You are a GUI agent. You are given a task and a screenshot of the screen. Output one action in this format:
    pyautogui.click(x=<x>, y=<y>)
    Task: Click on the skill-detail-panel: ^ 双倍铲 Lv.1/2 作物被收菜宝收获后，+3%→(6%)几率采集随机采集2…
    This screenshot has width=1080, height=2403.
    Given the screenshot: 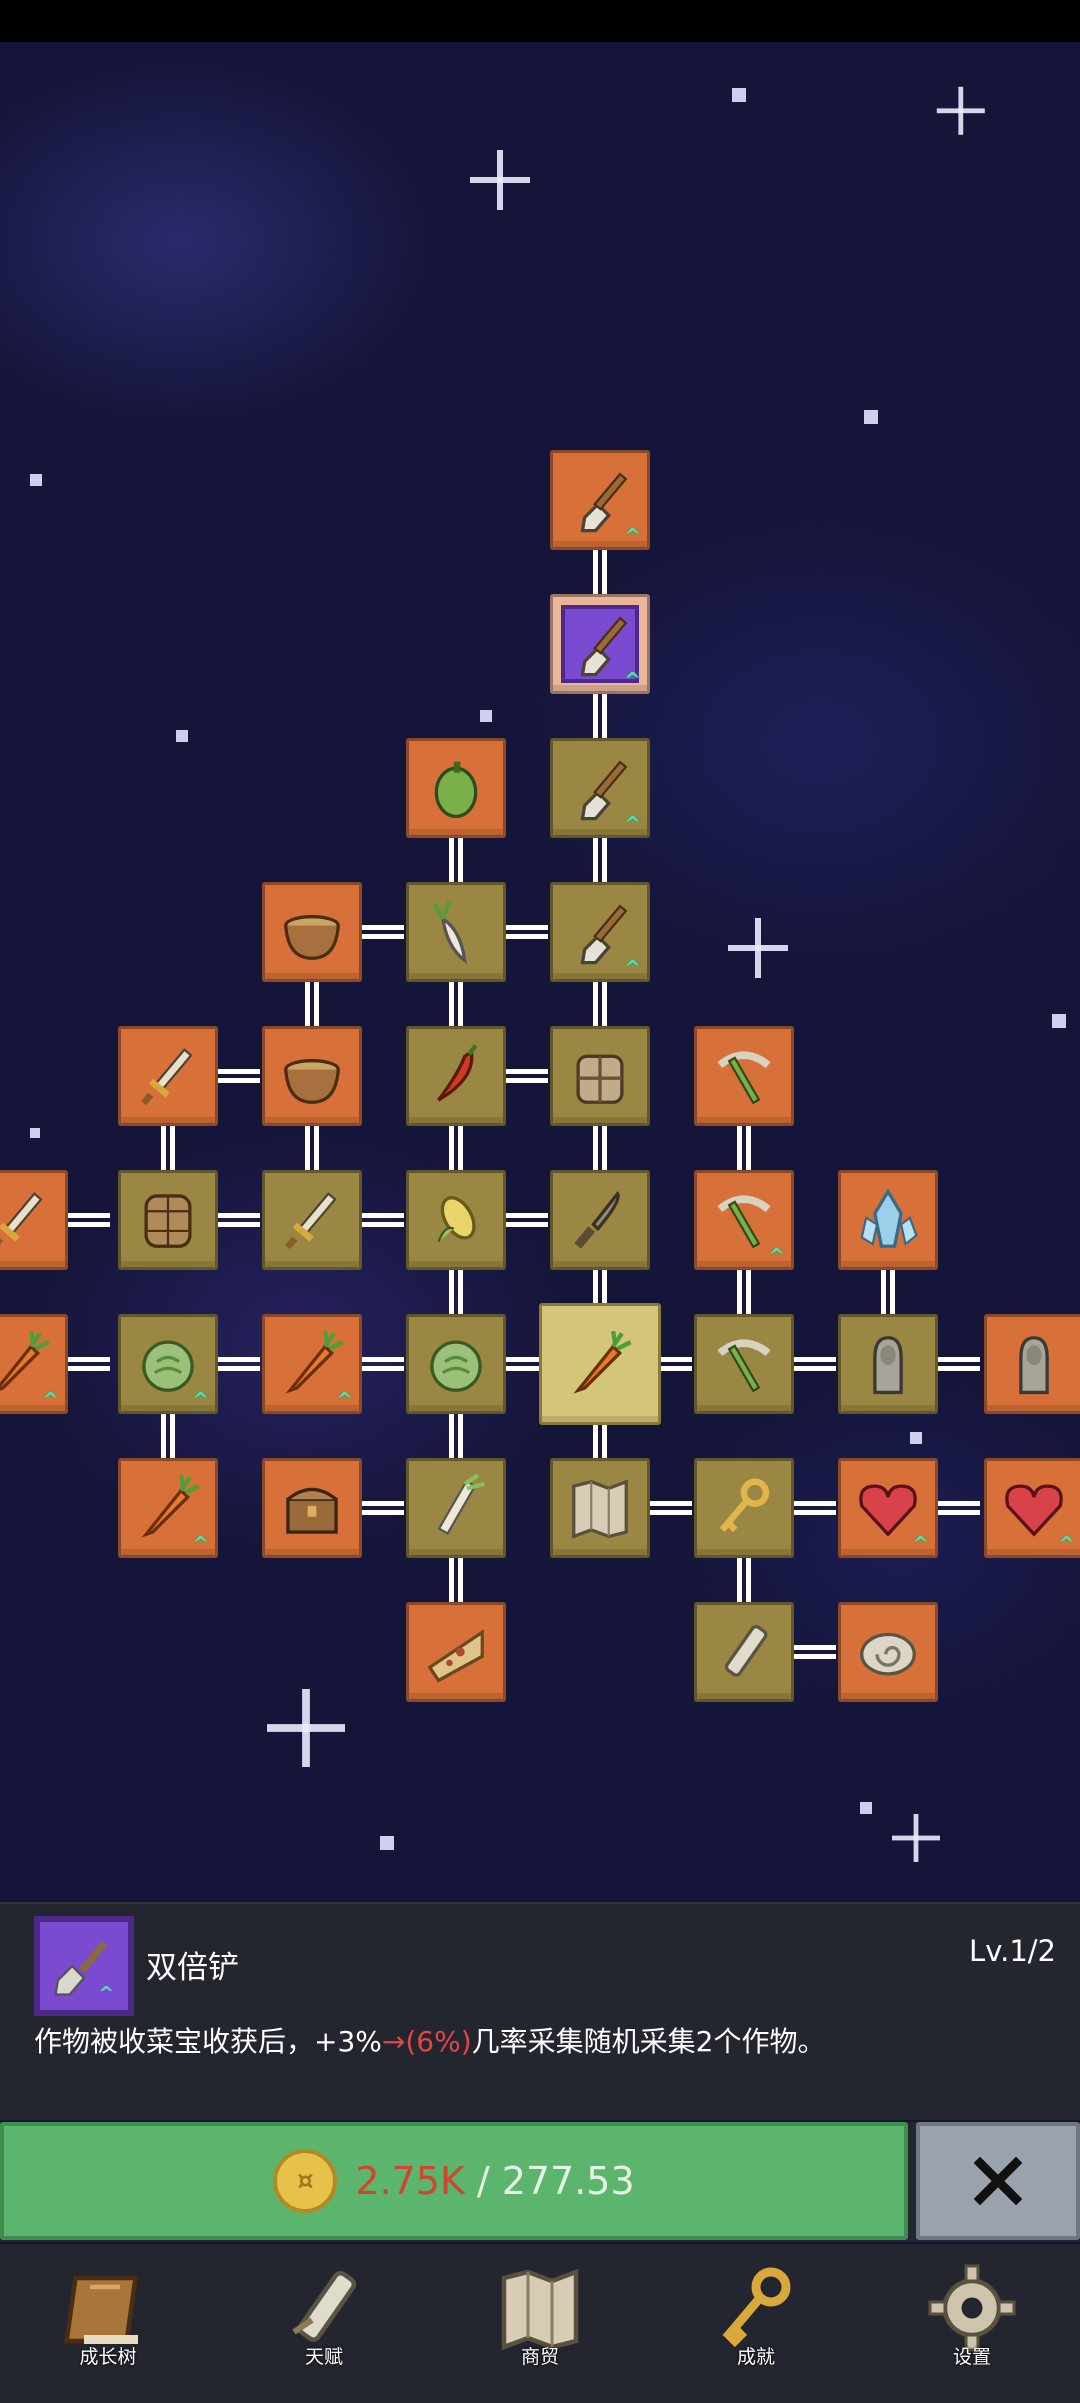 What is the action you would take?
    pyautogui.click(x=540, y=2011)
    